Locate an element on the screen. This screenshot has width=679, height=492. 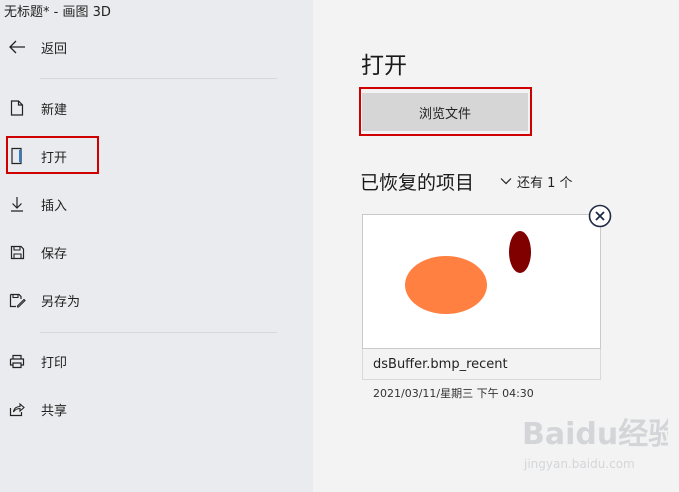
save-icon is located at coordinates (17, 252).